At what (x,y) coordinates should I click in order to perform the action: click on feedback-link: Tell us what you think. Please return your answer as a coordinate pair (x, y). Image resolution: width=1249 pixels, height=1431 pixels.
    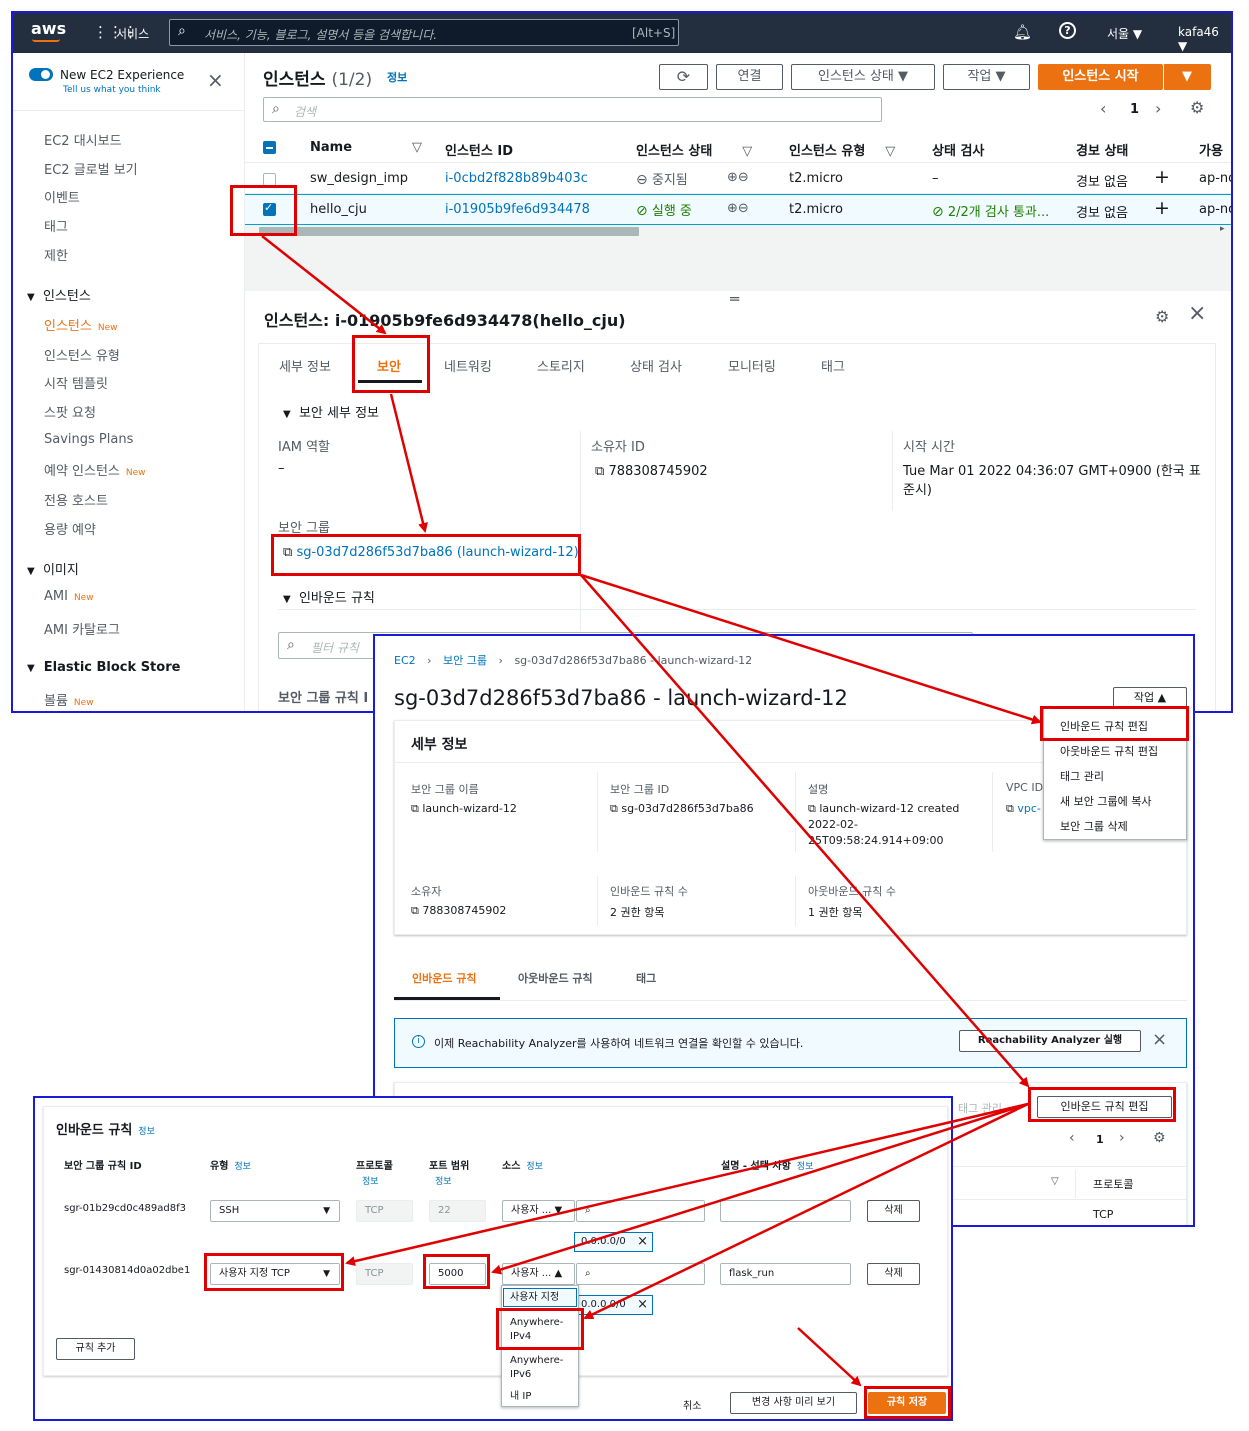
    Looking at the image, I should click on (112, 90).